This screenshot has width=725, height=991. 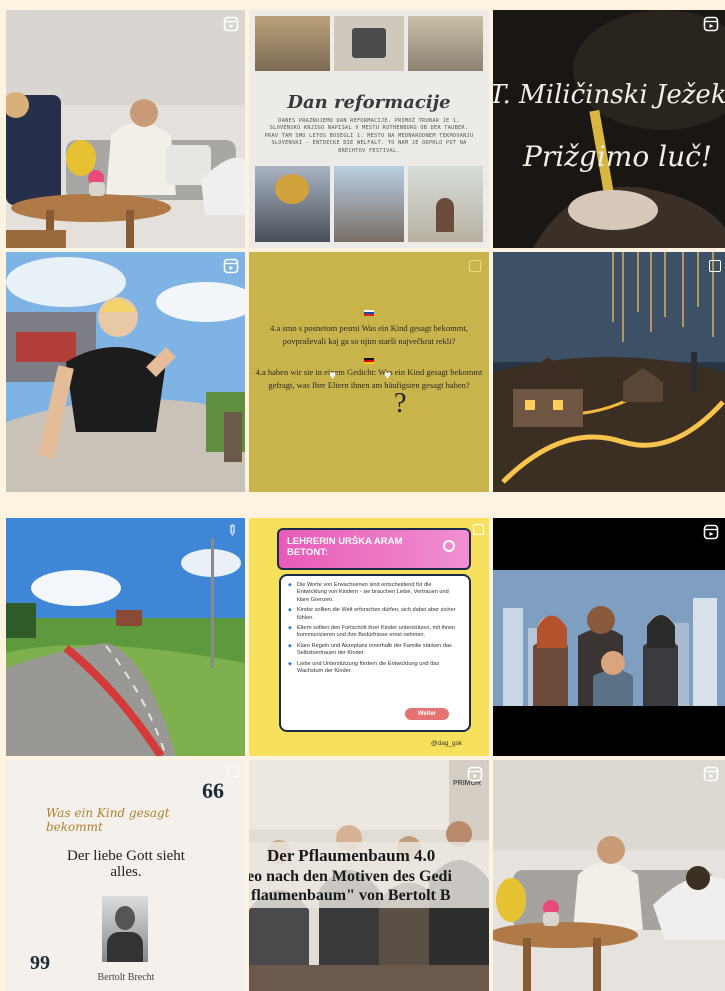 I want to click on church-photo, so click(x=445, y=204).